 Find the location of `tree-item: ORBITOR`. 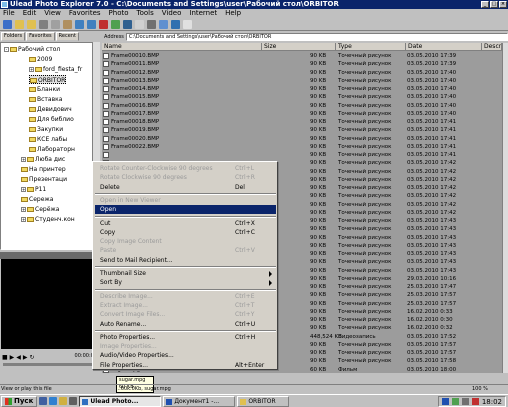

tree-item: ORBITOR is located at coordinates (48, 79).